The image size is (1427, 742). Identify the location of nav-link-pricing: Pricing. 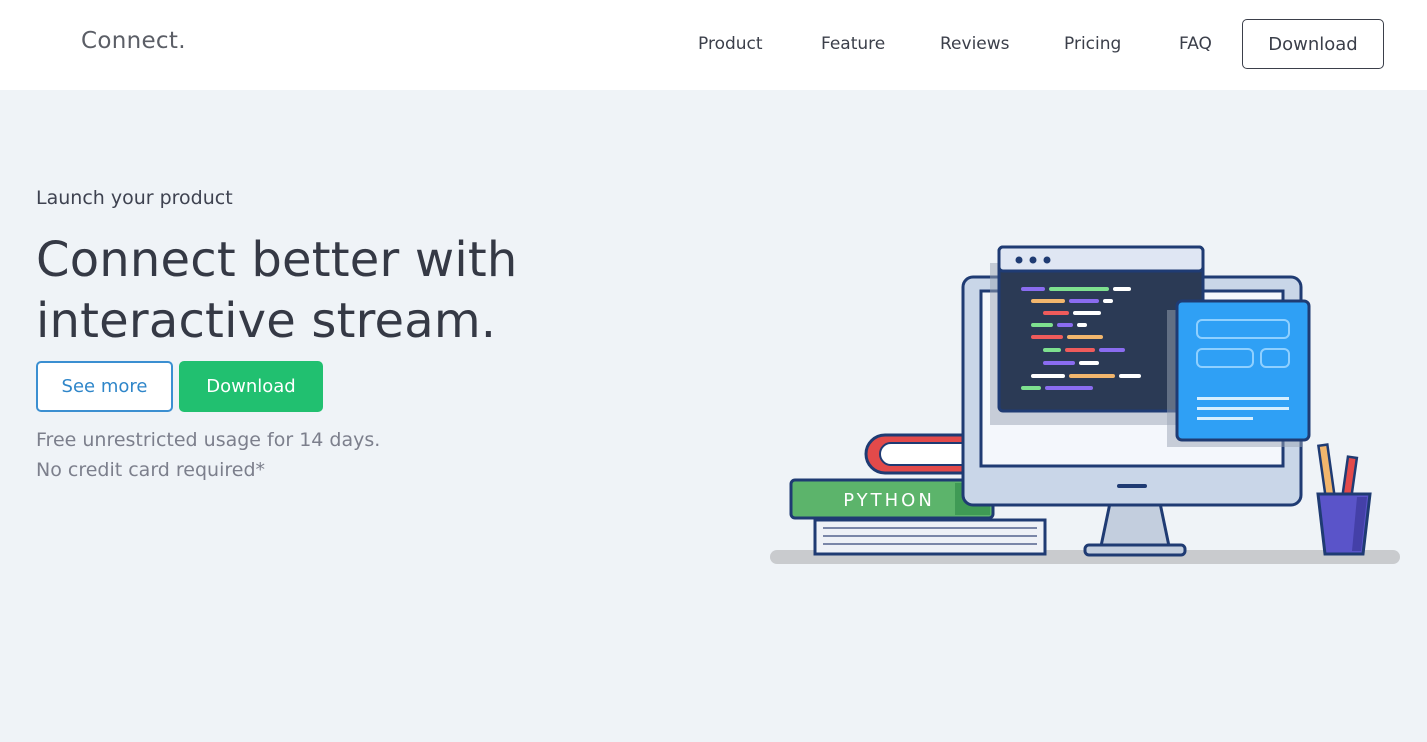
(1092, 44).